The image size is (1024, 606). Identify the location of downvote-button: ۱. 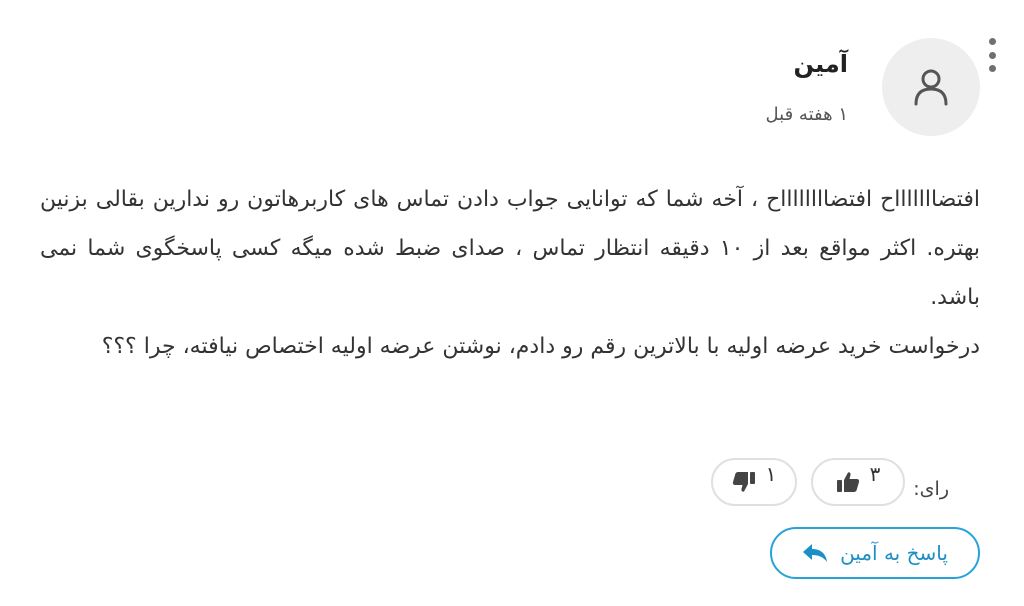
(754, 482).